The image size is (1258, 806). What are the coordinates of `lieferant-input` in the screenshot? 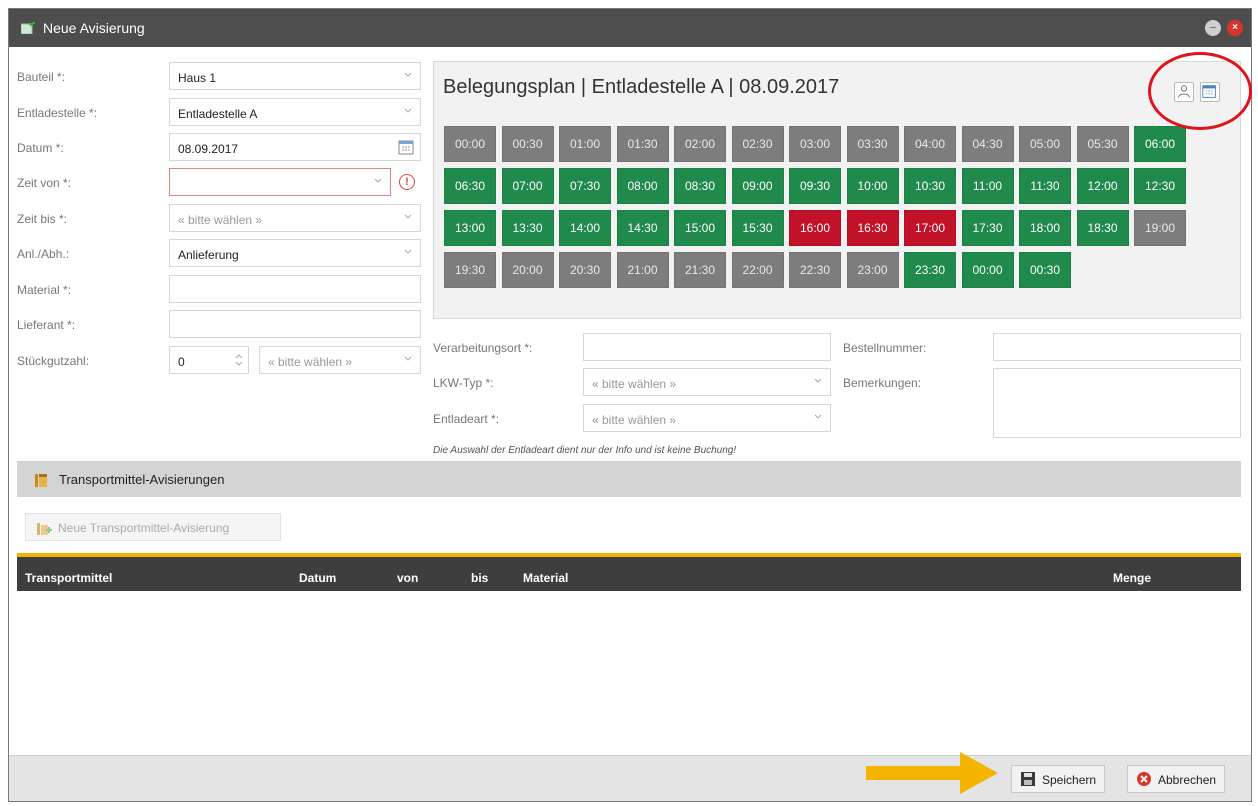 It's located at (295, 324).